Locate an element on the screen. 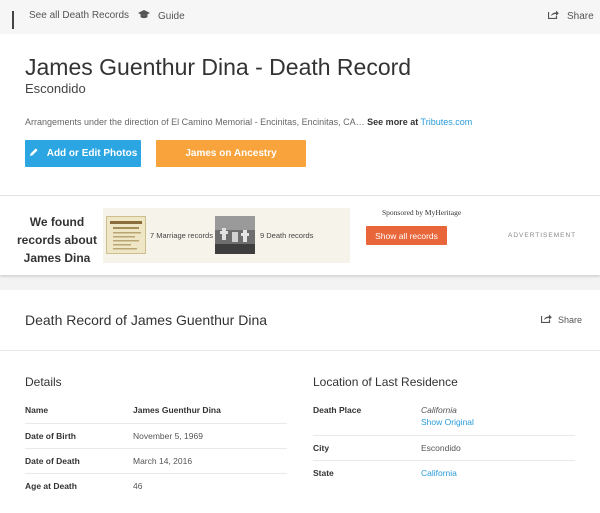  birth-label: Date of Birth is located at coordinates (50, 436).